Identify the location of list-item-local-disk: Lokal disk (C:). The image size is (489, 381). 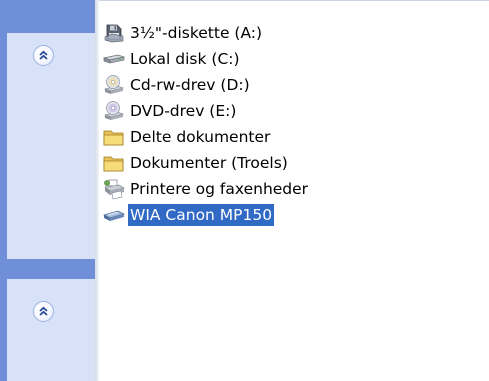
(206, 59).